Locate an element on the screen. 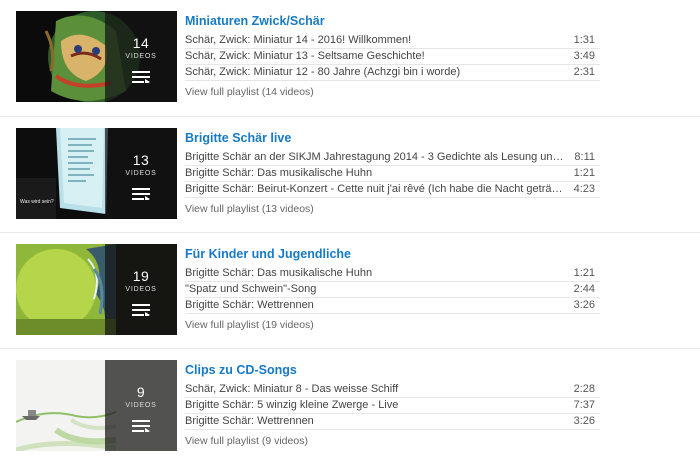 The height and width of the screenshot is (463, 700). video-count-overlay: 9 VIDEOS is located at coordinates (141, 405).